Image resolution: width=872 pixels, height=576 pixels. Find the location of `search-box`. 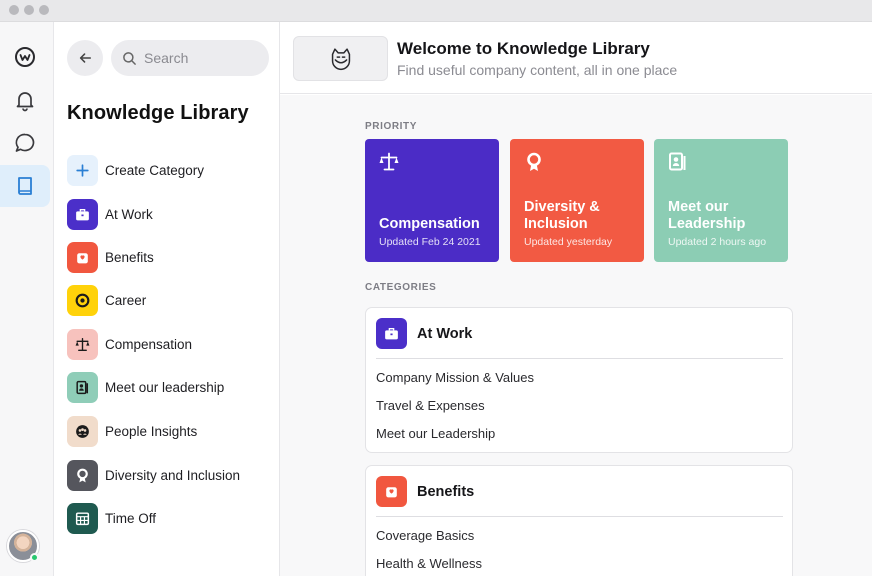

search-box is located at coordinates (190, 58).